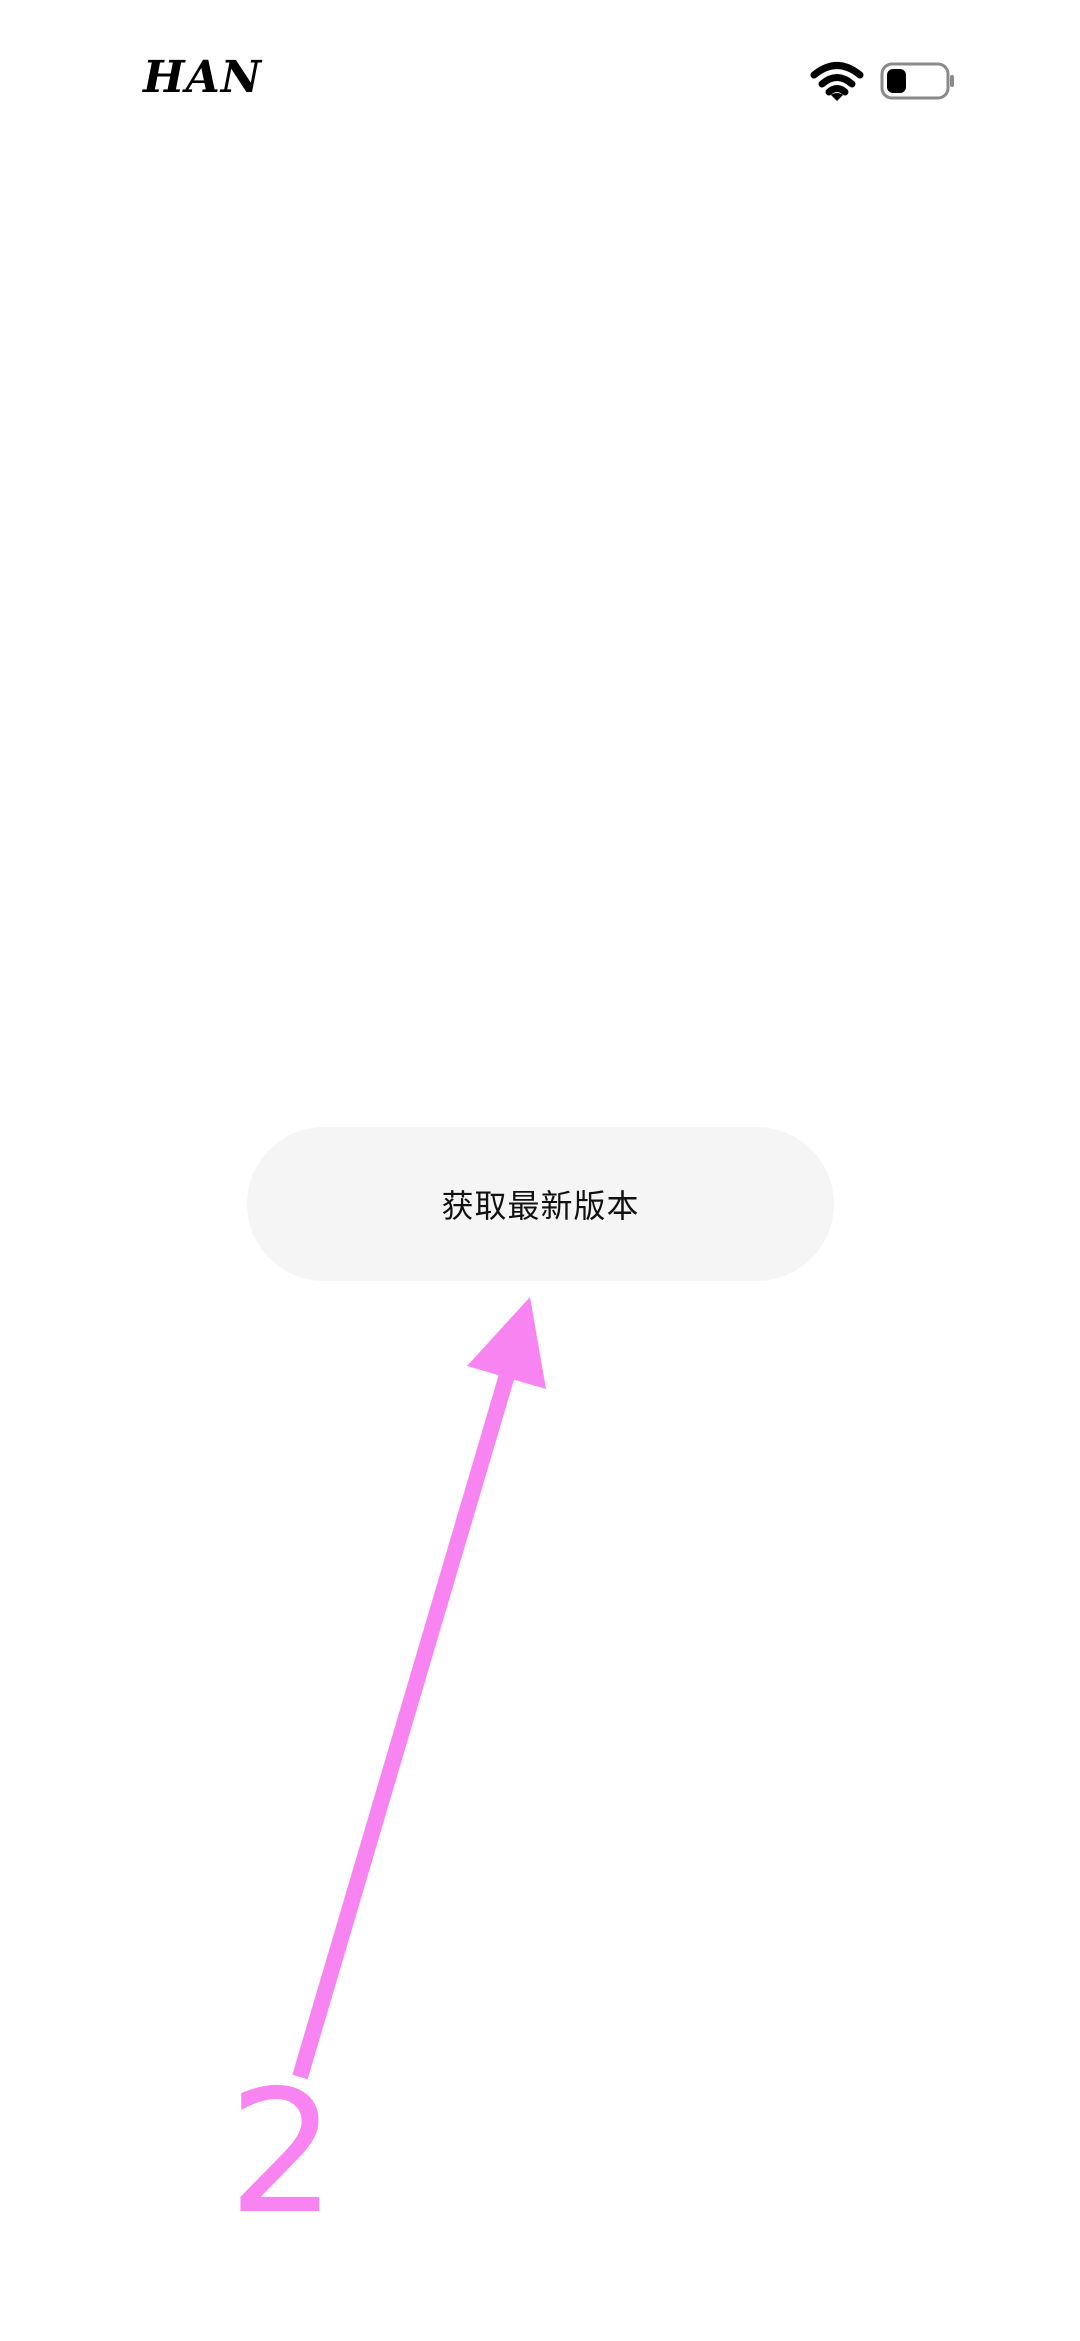 The width and height of the screenshot is (1080, 2341). What do you see at coordinates (837, 81) in the screenshot?
I see `wifi-icon` at bounding box center [837, 81].